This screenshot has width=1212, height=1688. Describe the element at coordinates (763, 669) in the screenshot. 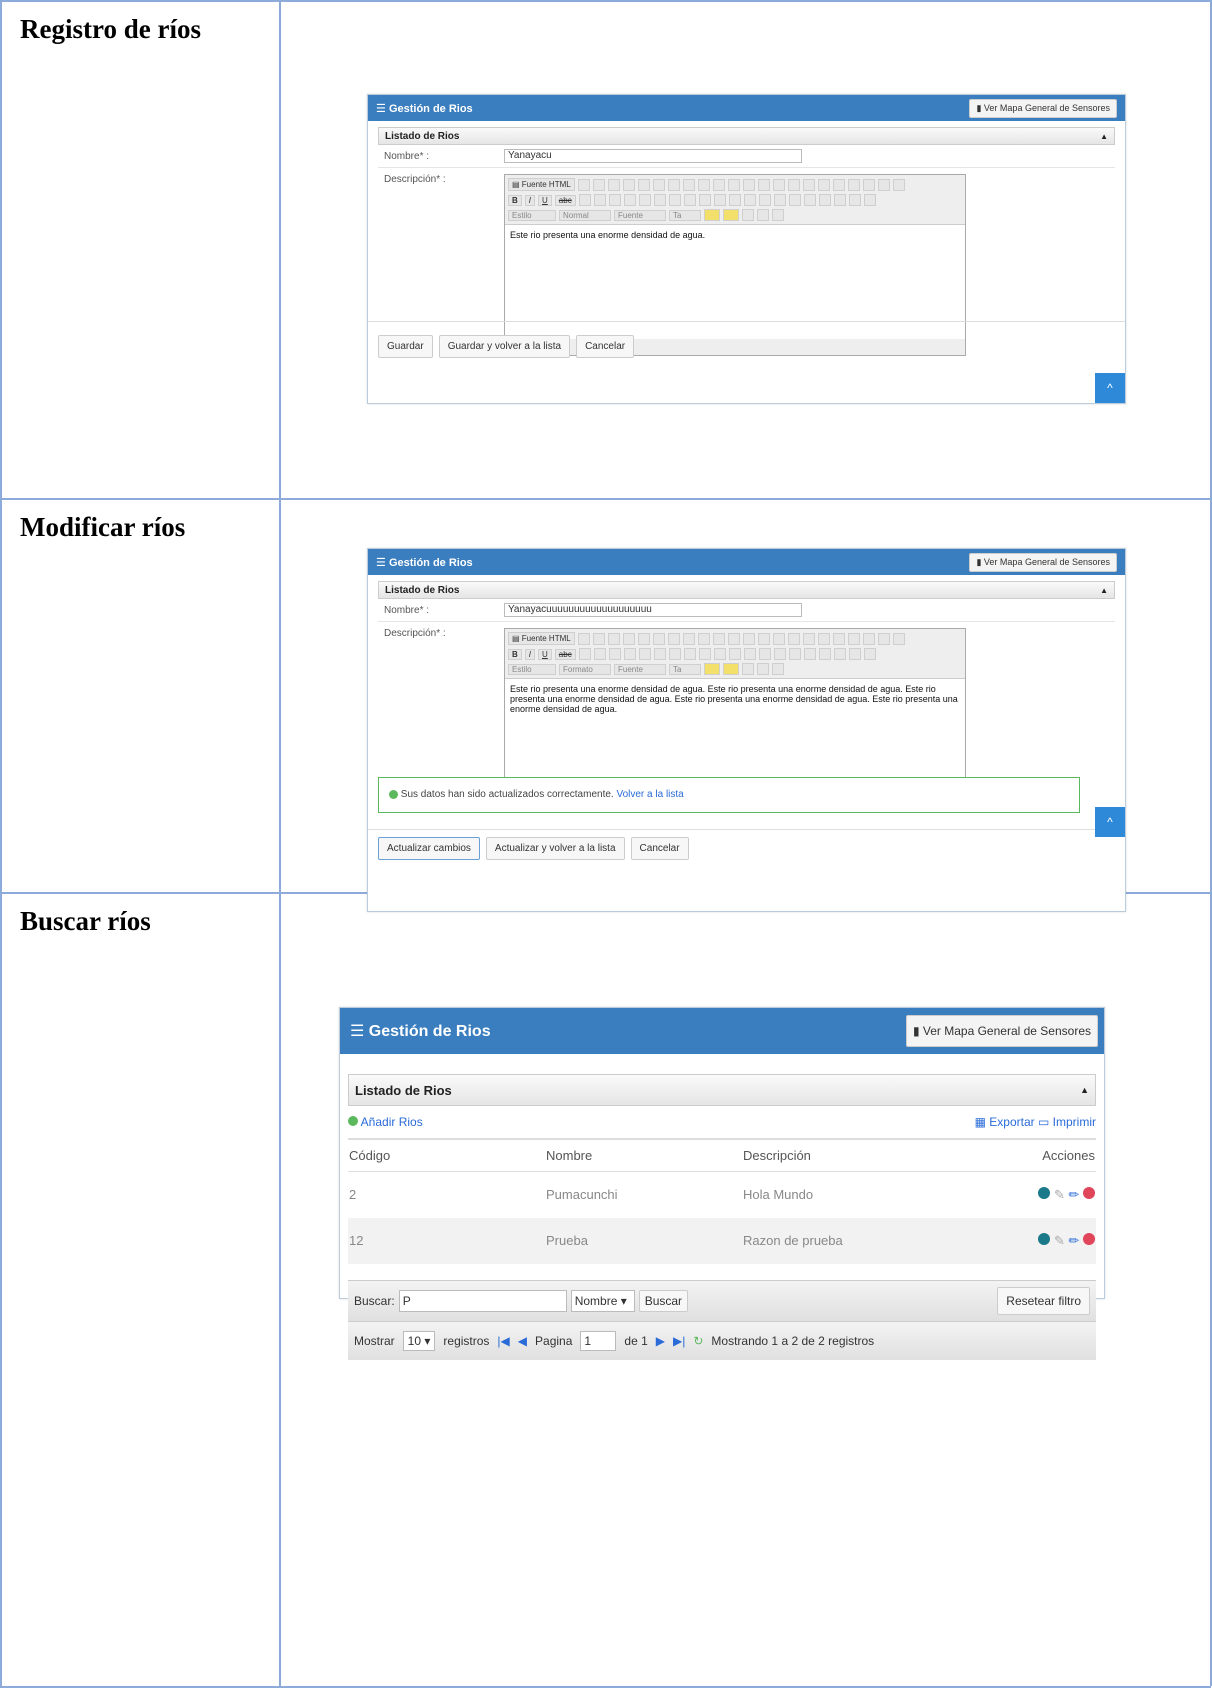

I see `show-blocks-icon` at that location.